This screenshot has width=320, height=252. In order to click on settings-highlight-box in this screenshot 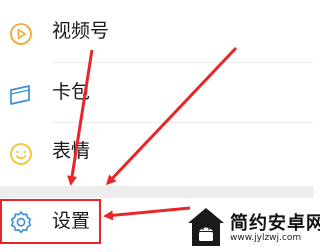, I will do `click(50, 221)`.